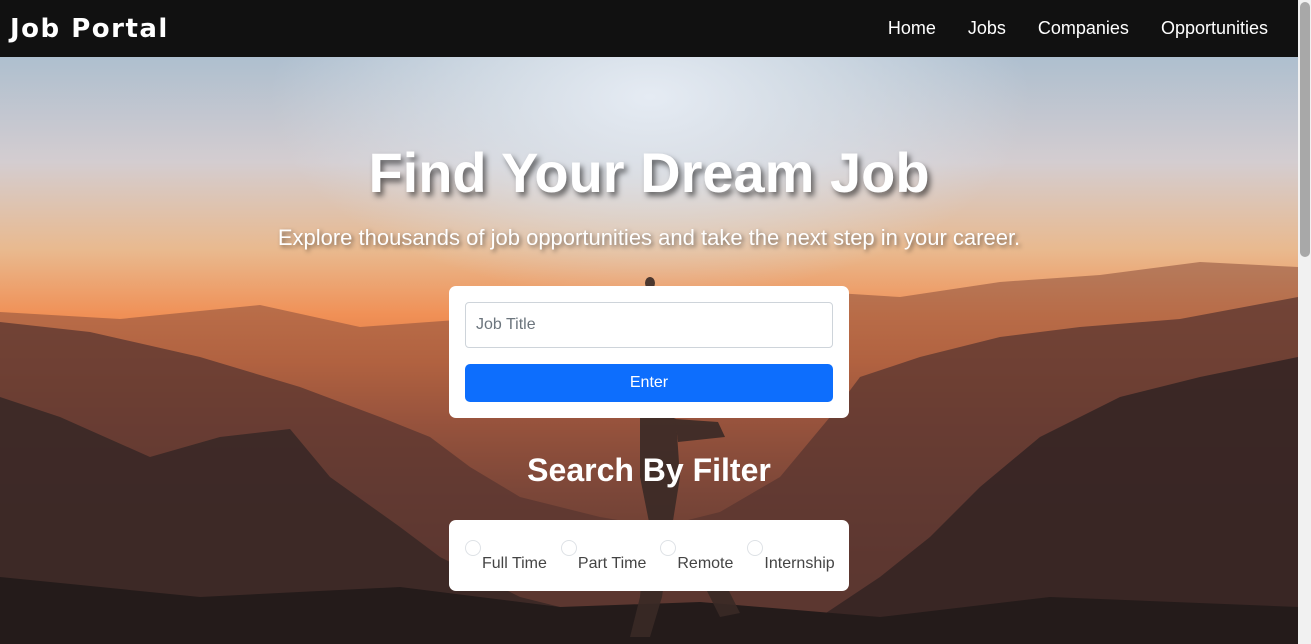 This screenshot has height=644, width=1311. I want to click on job-title-input, so click(649, 325).